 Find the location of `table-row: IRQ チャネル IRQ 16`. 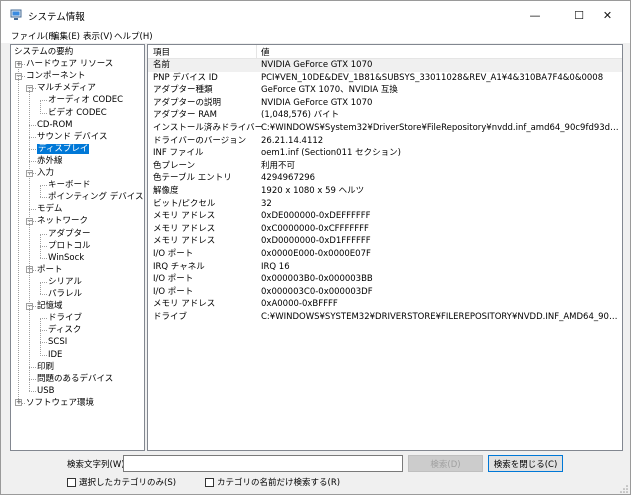

table-row: IRQ チャネル IRQ 16 is located at coordinates (385, 267).